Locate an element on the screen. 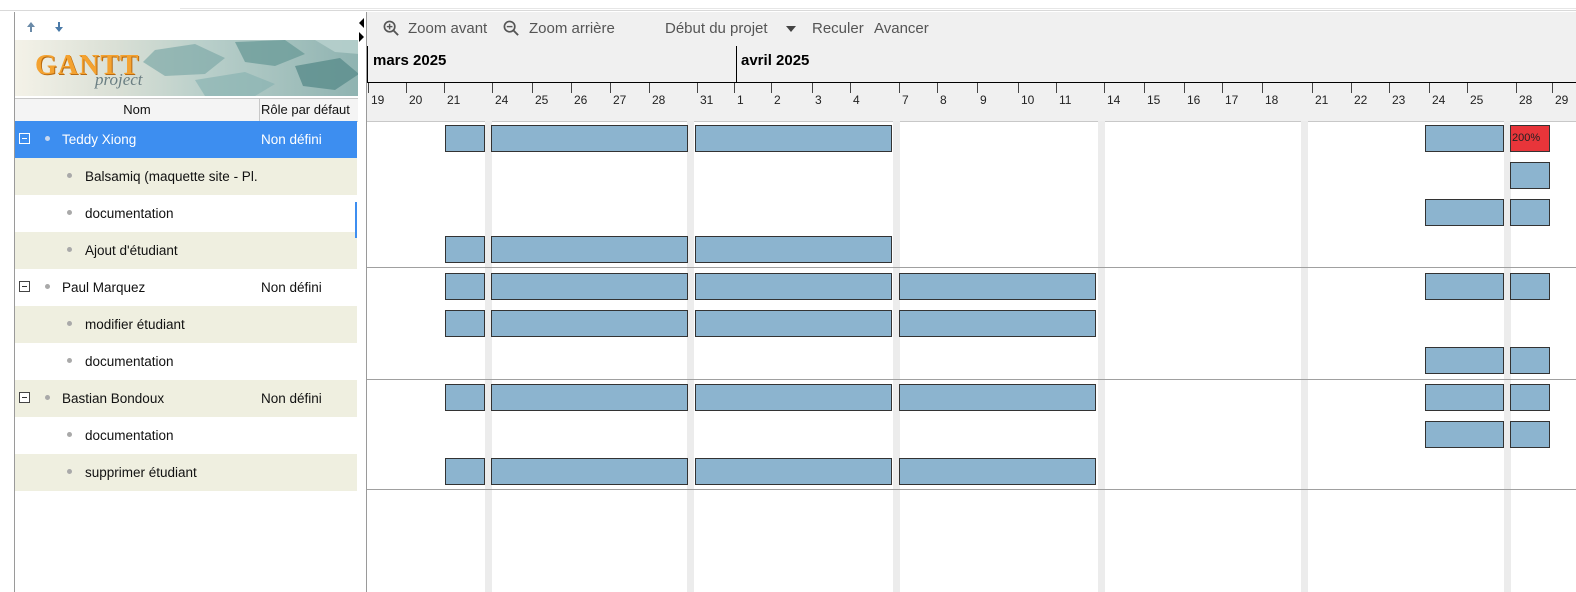 This screenshot has height=592, width=1576. back-button: Reculer is located at coordinates (838, 29).